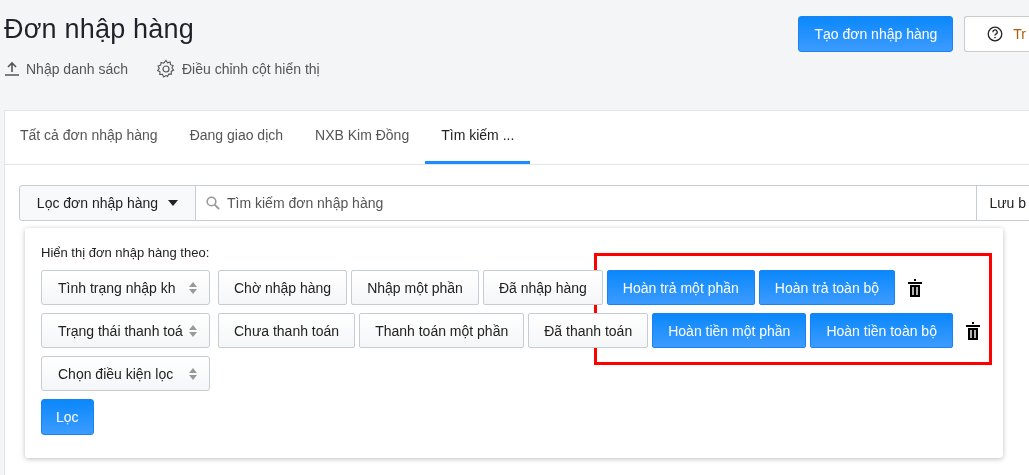 The image size is (1029, 475). I want to click on action-link: Nhập danh sách, so click(66, 69).